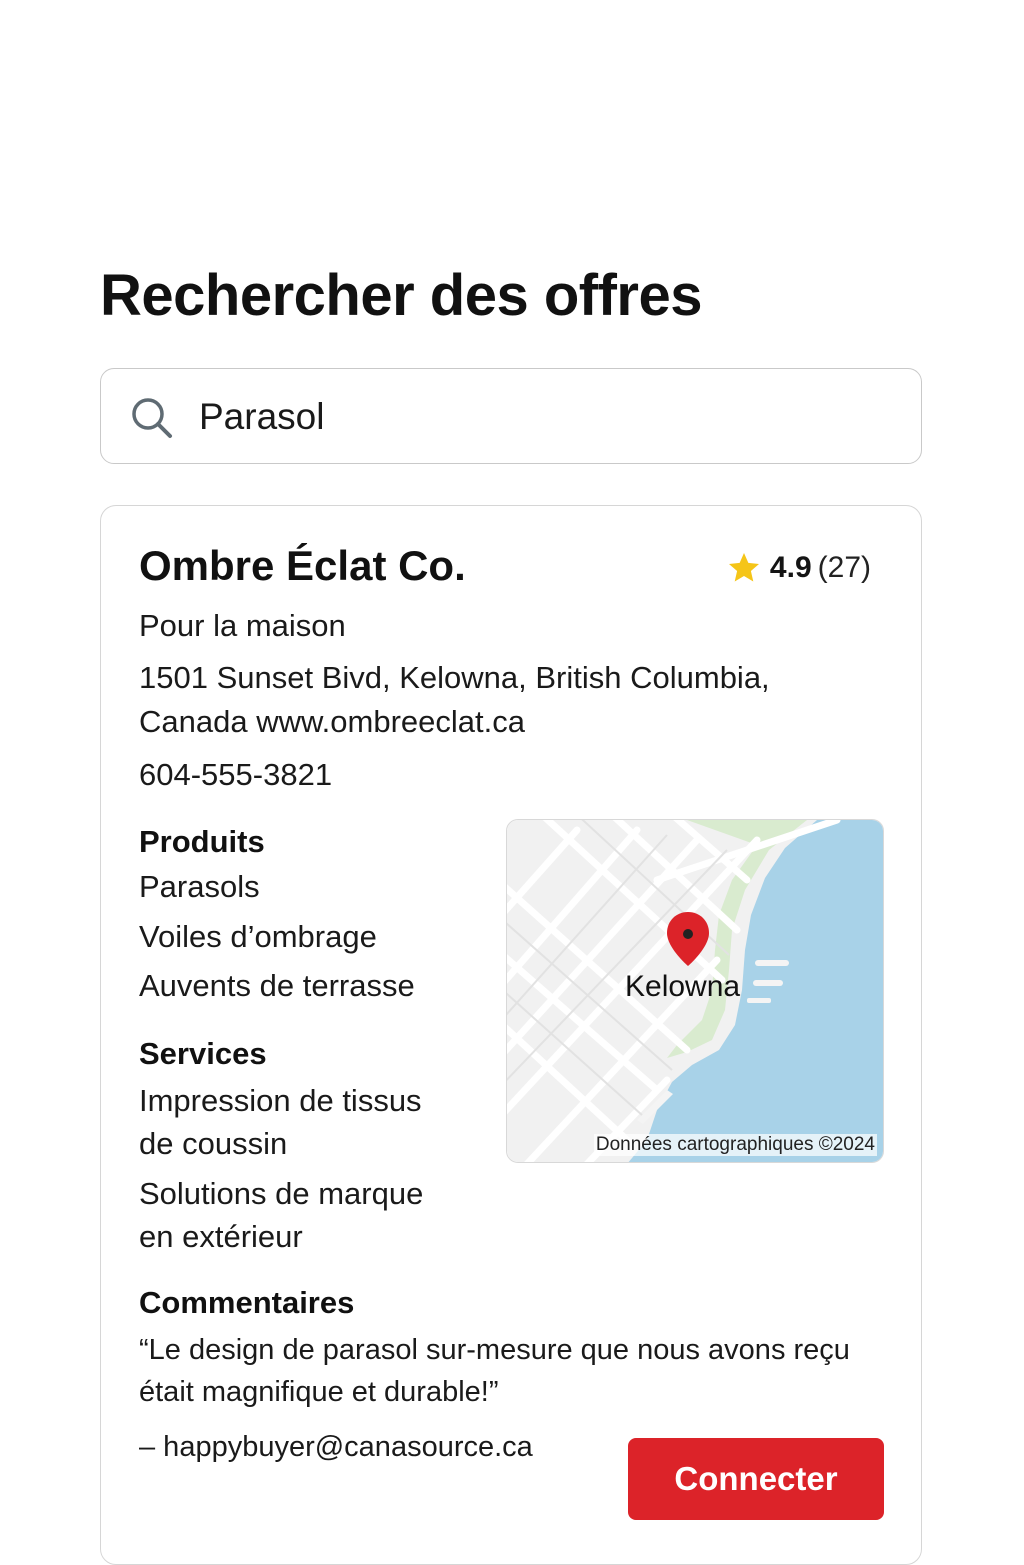 The image size is (1024, 1565). Describe the element at coordinates (152, 418) in the screenshot. I see `search-icon` at that location.